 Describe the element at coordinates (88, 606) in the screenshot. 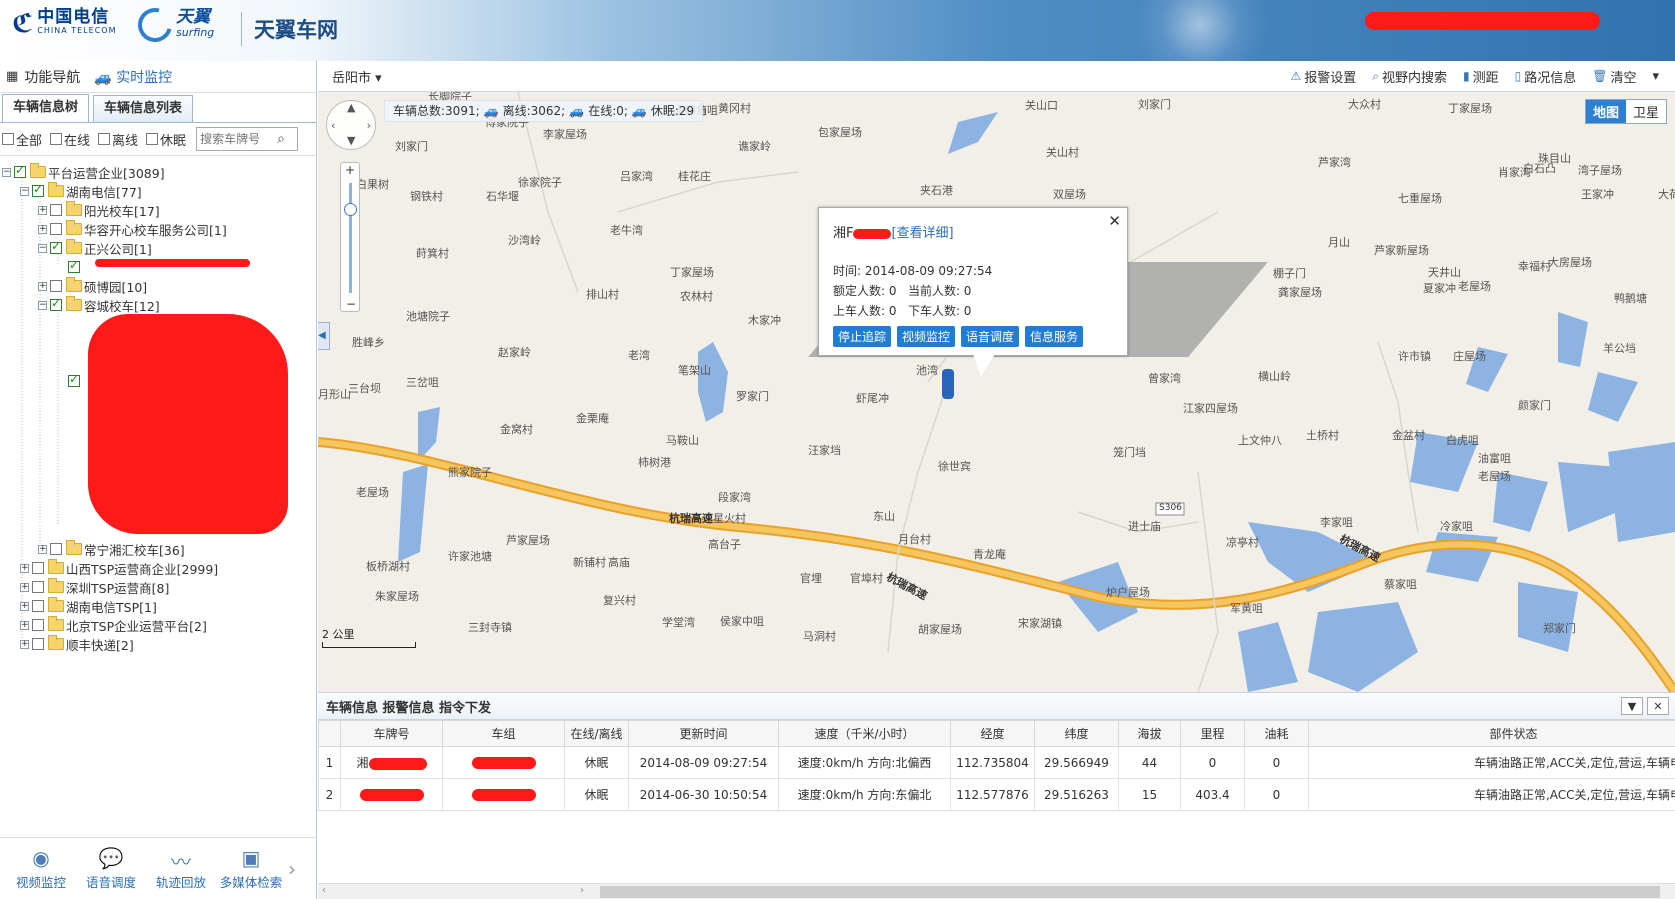

I see `tree-node: + 湖南电信TSP[1]` at that location.